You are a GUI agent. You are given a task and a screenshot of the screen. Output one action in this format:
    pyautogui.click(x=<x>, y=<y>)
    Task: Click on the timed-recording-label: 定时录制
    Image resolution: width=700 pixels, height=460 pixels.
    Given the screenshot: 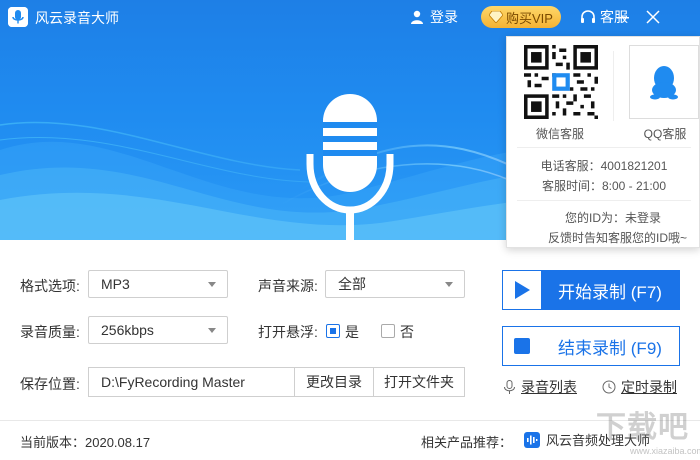 What is the action you would take?
    pyautogui.click(x=649, y=387)
    